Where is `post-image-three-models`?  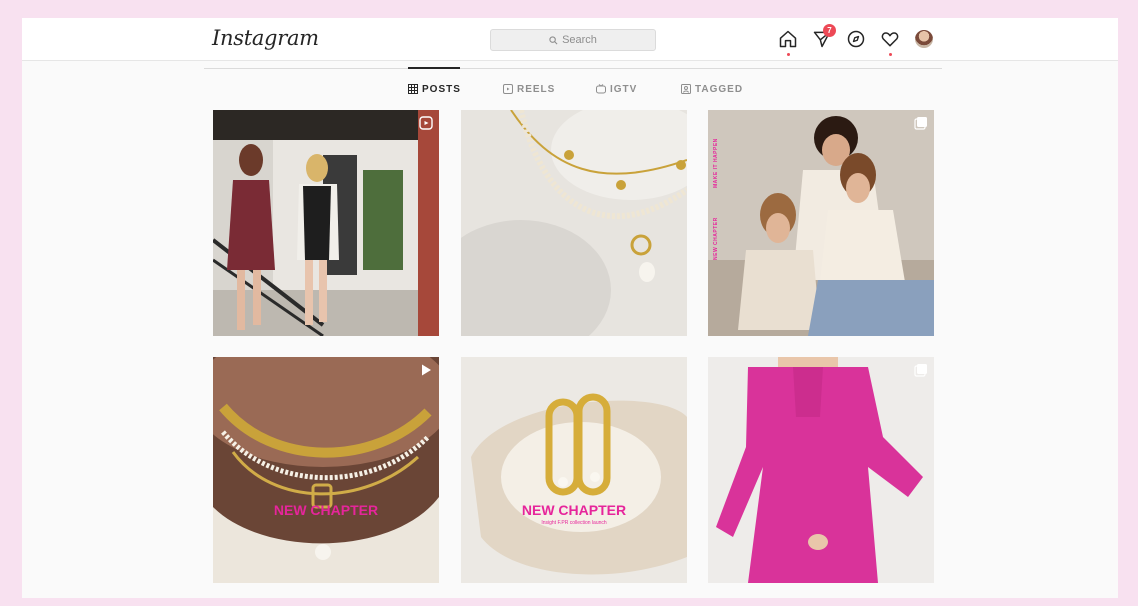
post-image-three-models is located at coordinates (821, 223).